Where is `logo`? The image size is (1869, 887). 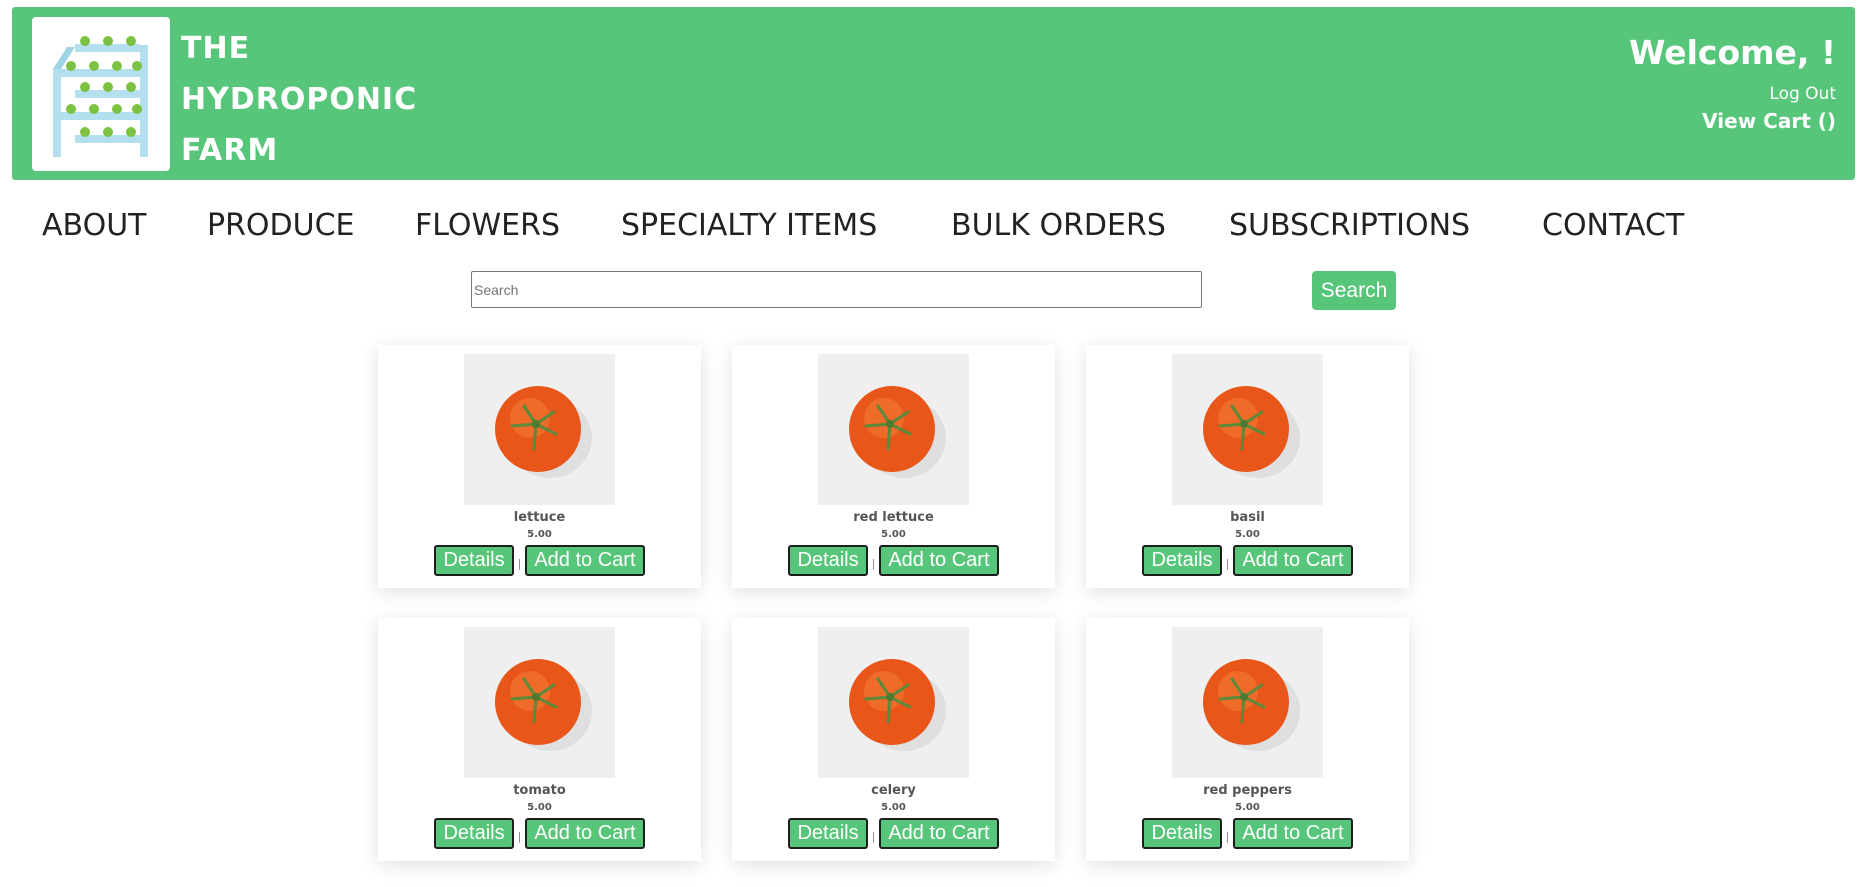
logo is located at coordinates (101, 94).